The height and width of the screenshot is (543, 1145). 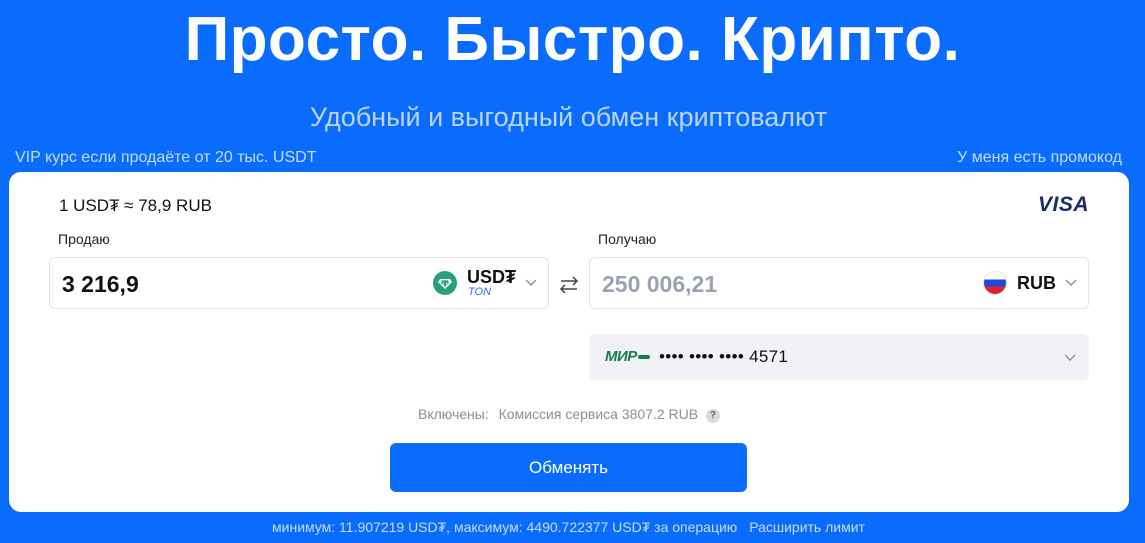 What do you see at coordinates (480, 292) in the screenshot?
I see `sell-network-label: TON` at bounding box center [480, 292].